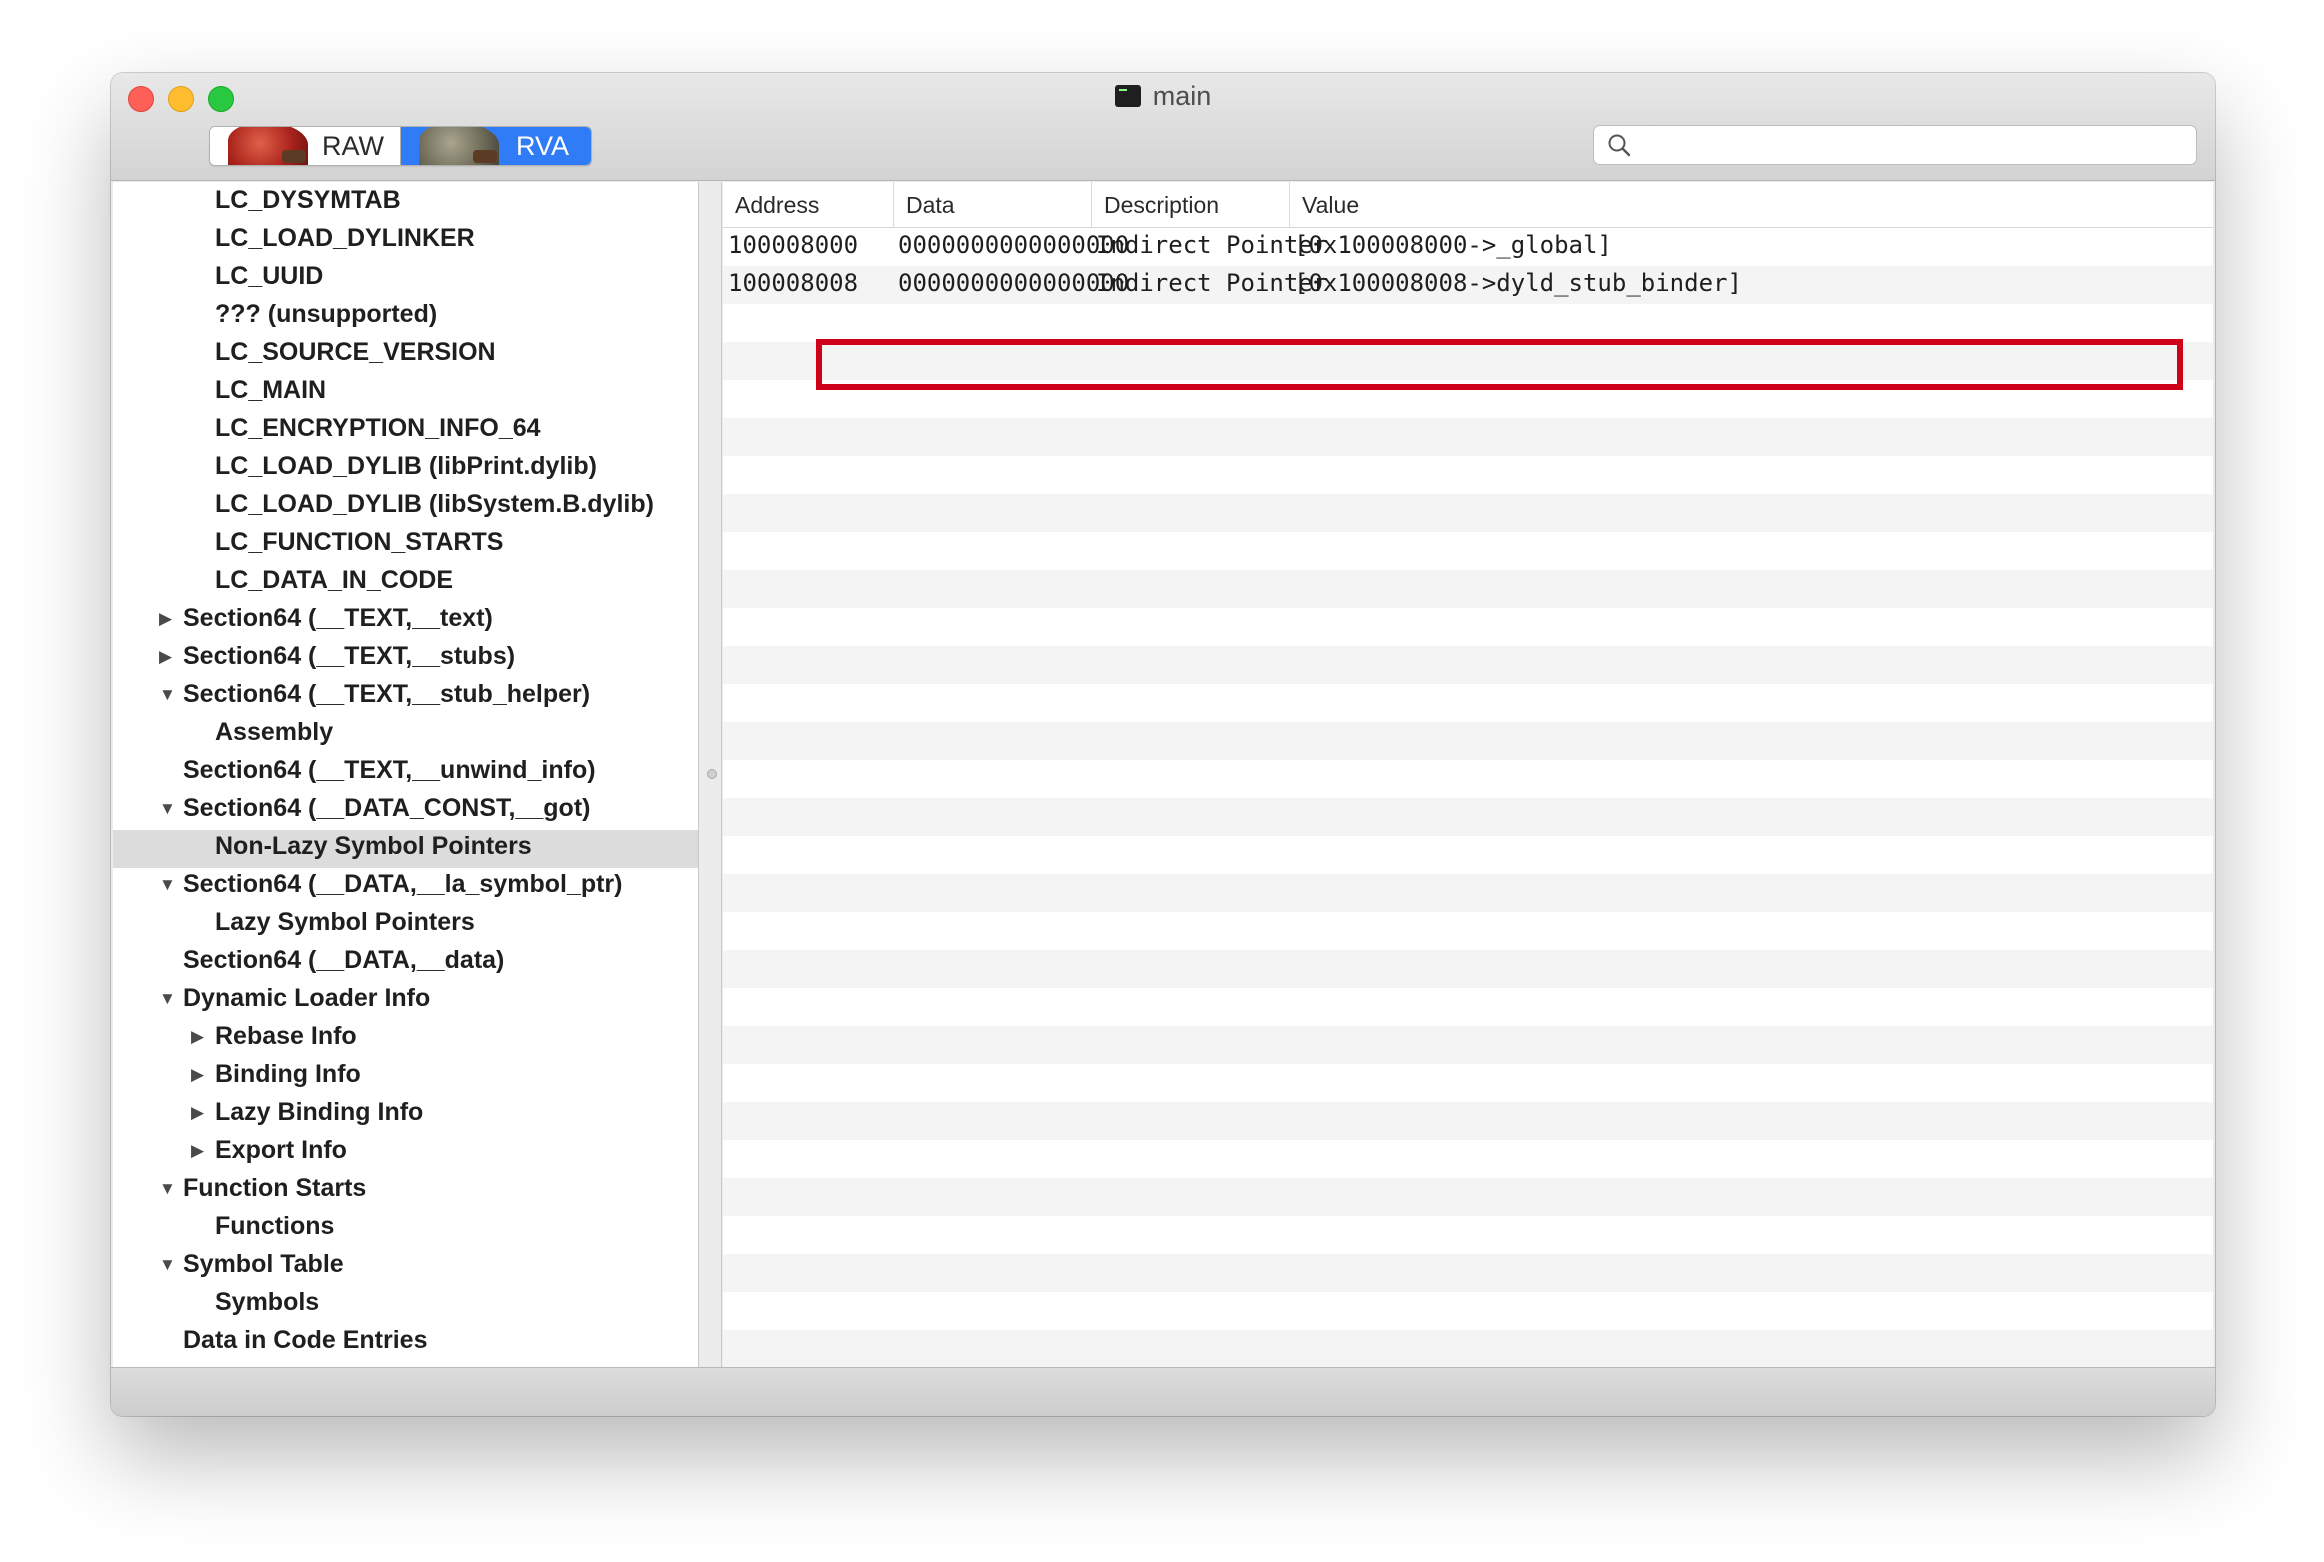 The height and width of the screenshot is (1562, 2324). What do you see at coordinates (405, 659) in the screenshot?
I see `sidebar-item: ▶ Section64 (__TEXT,__stubs)` at bounding box center [405, 659].